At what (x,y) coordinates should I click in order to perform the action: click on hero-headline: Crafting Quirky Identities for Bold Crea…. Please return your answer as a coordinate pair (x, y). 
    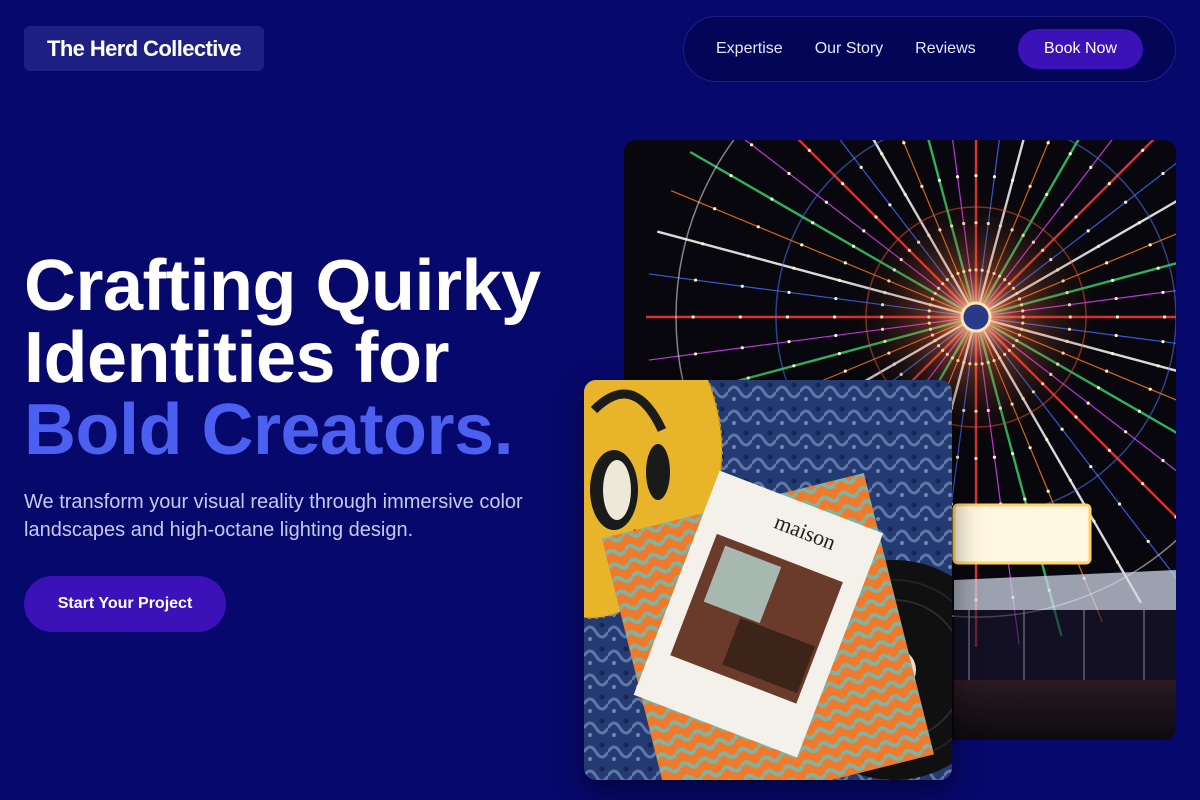
    Looking at the image, I should click on (314, 358).